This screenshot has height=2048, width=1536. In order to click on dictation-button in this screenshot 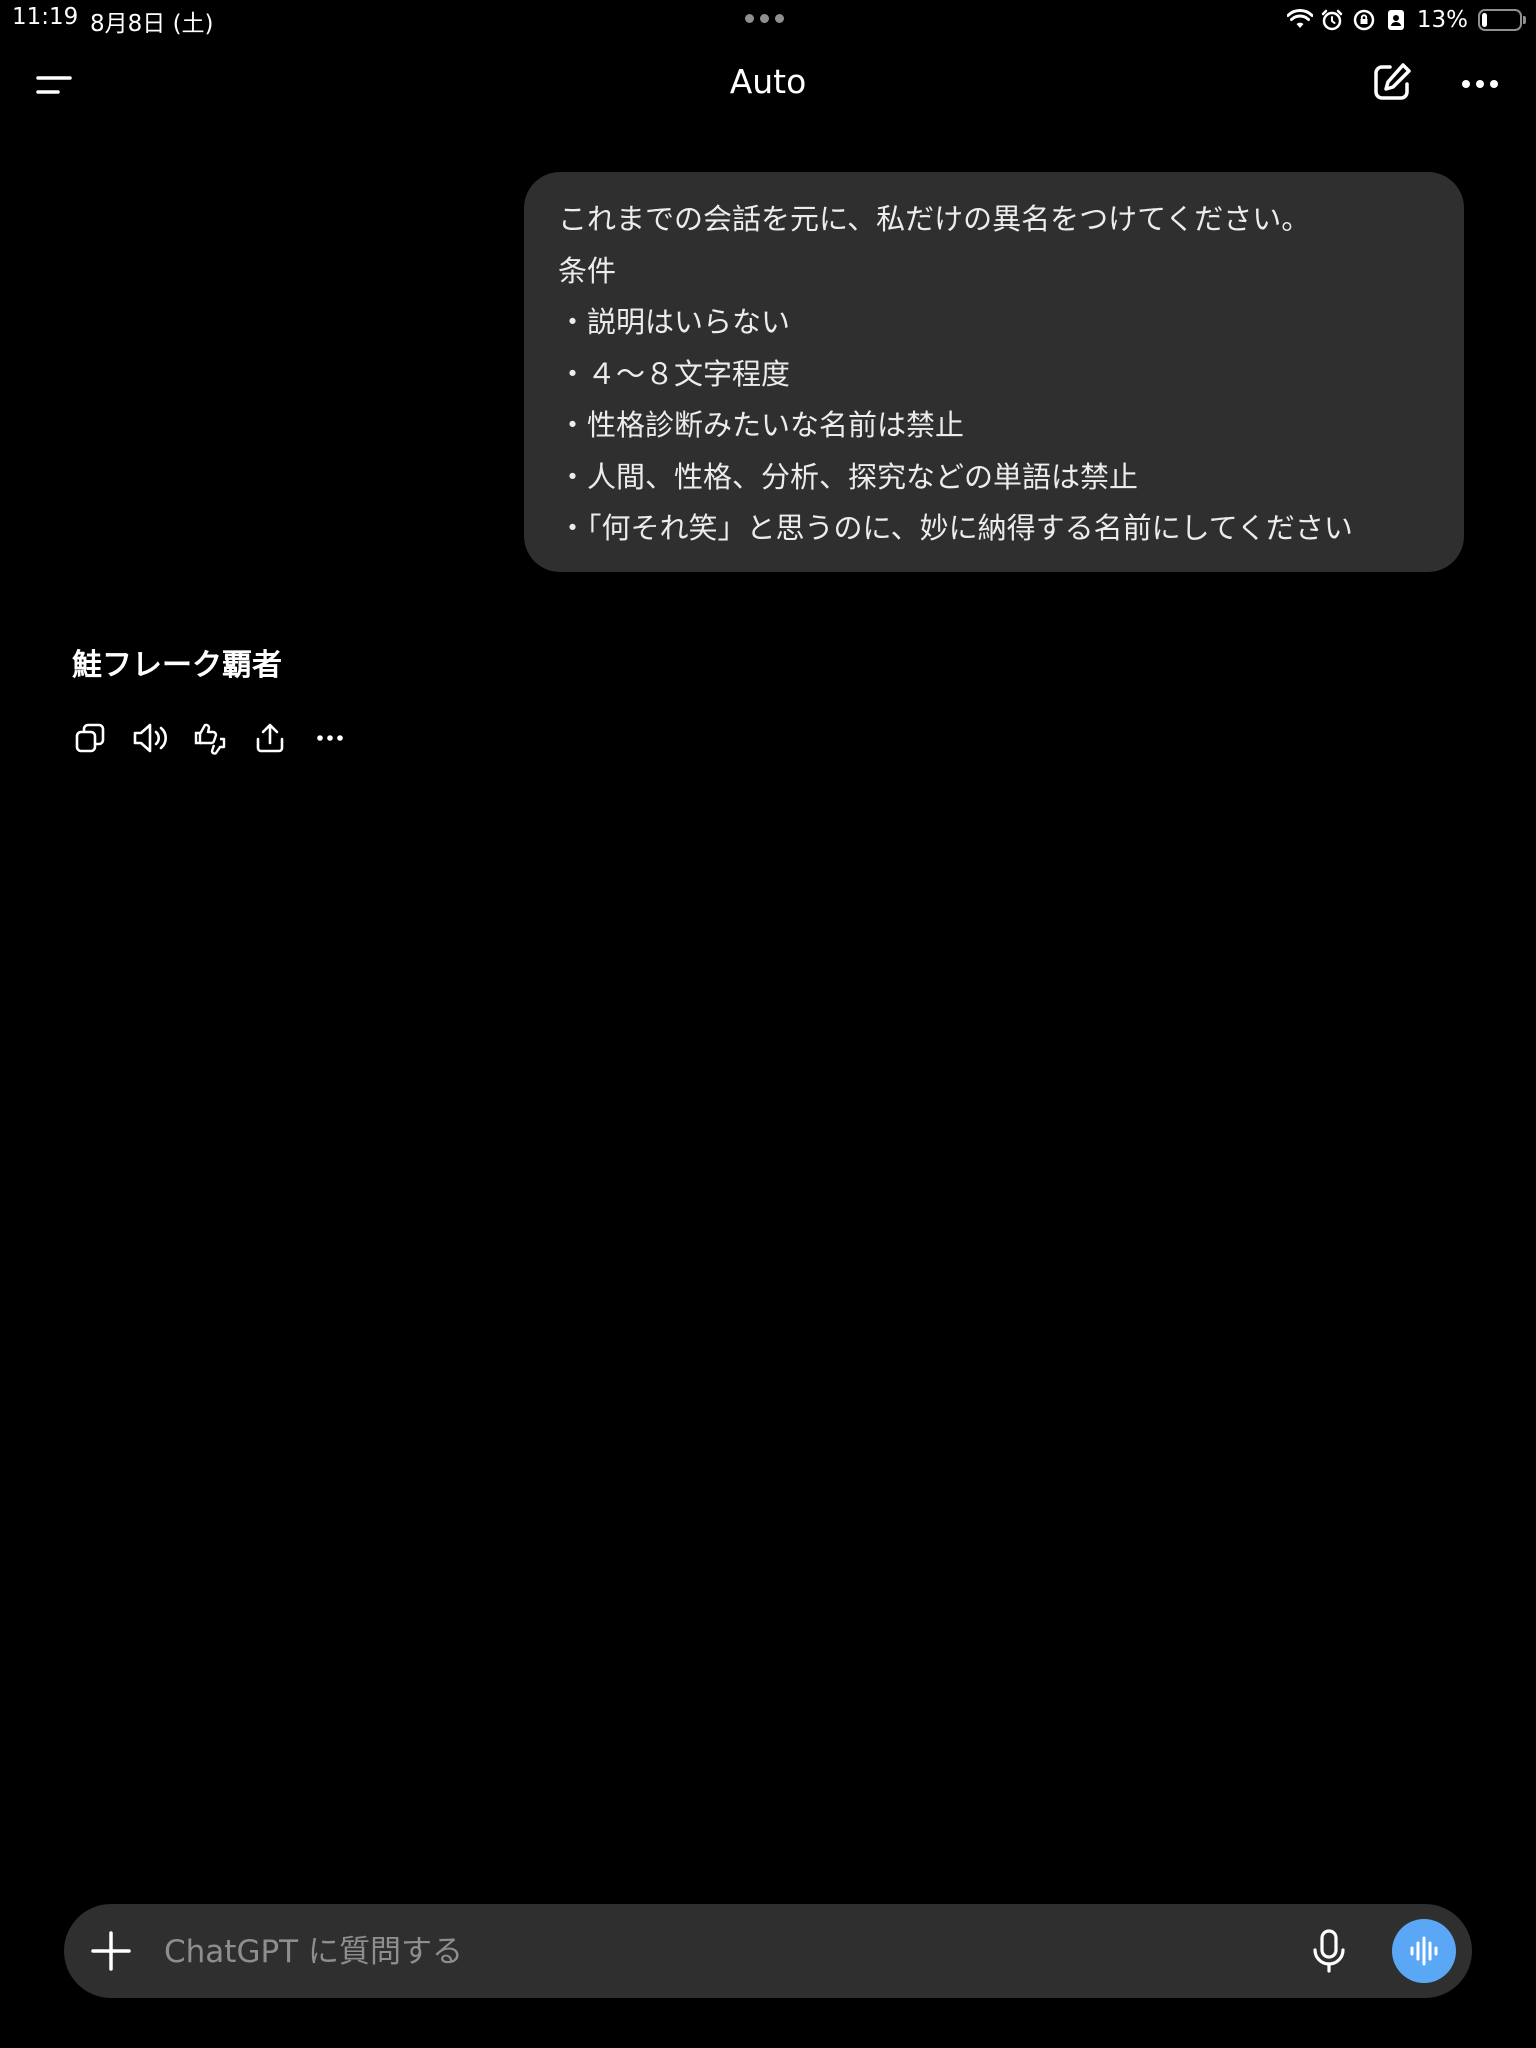, I will do `click(1329, 1951)`.